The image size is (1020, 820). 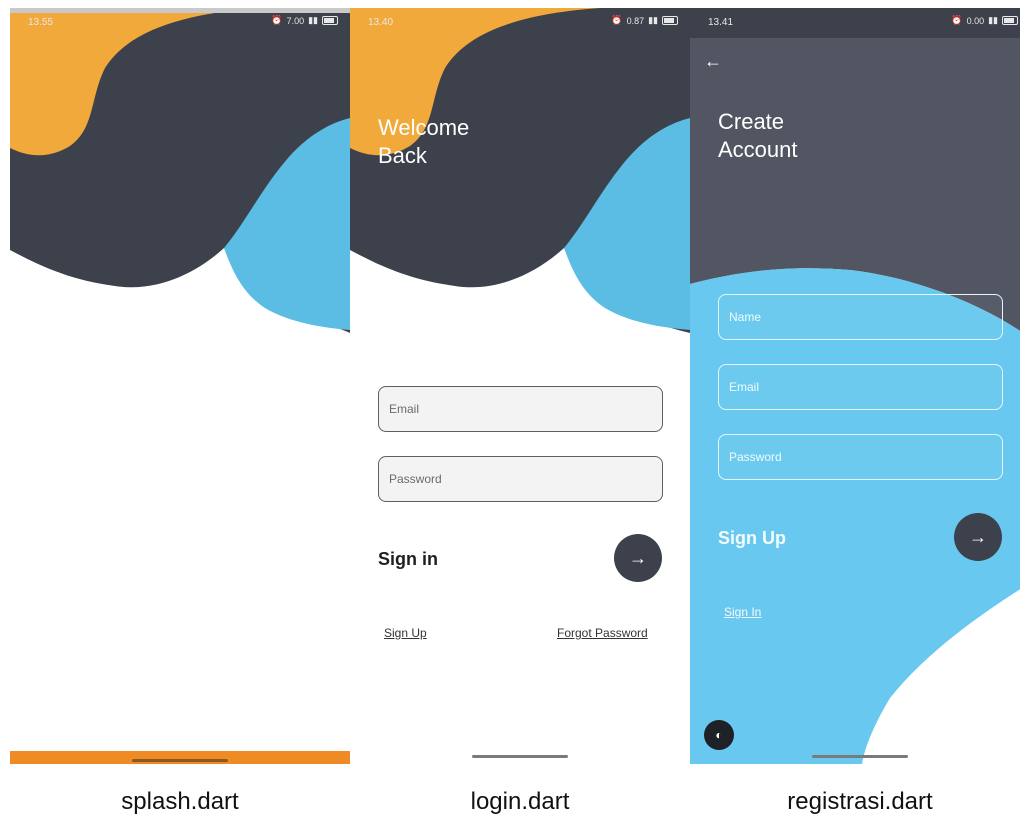 I want to click on signin-link: Sign In, so click(x=742, y=612).